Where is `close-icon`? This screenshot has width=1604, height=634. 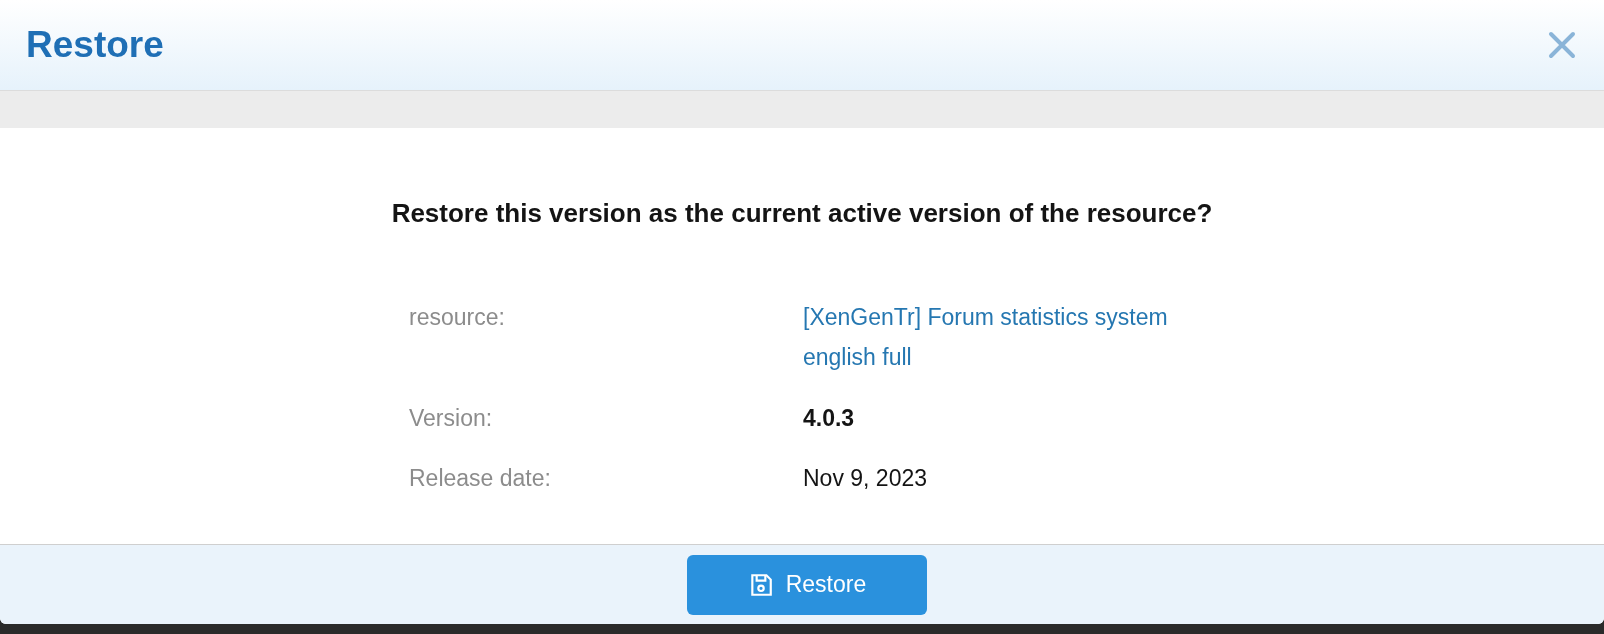
close-icon is located at coordinates (1562, 45).